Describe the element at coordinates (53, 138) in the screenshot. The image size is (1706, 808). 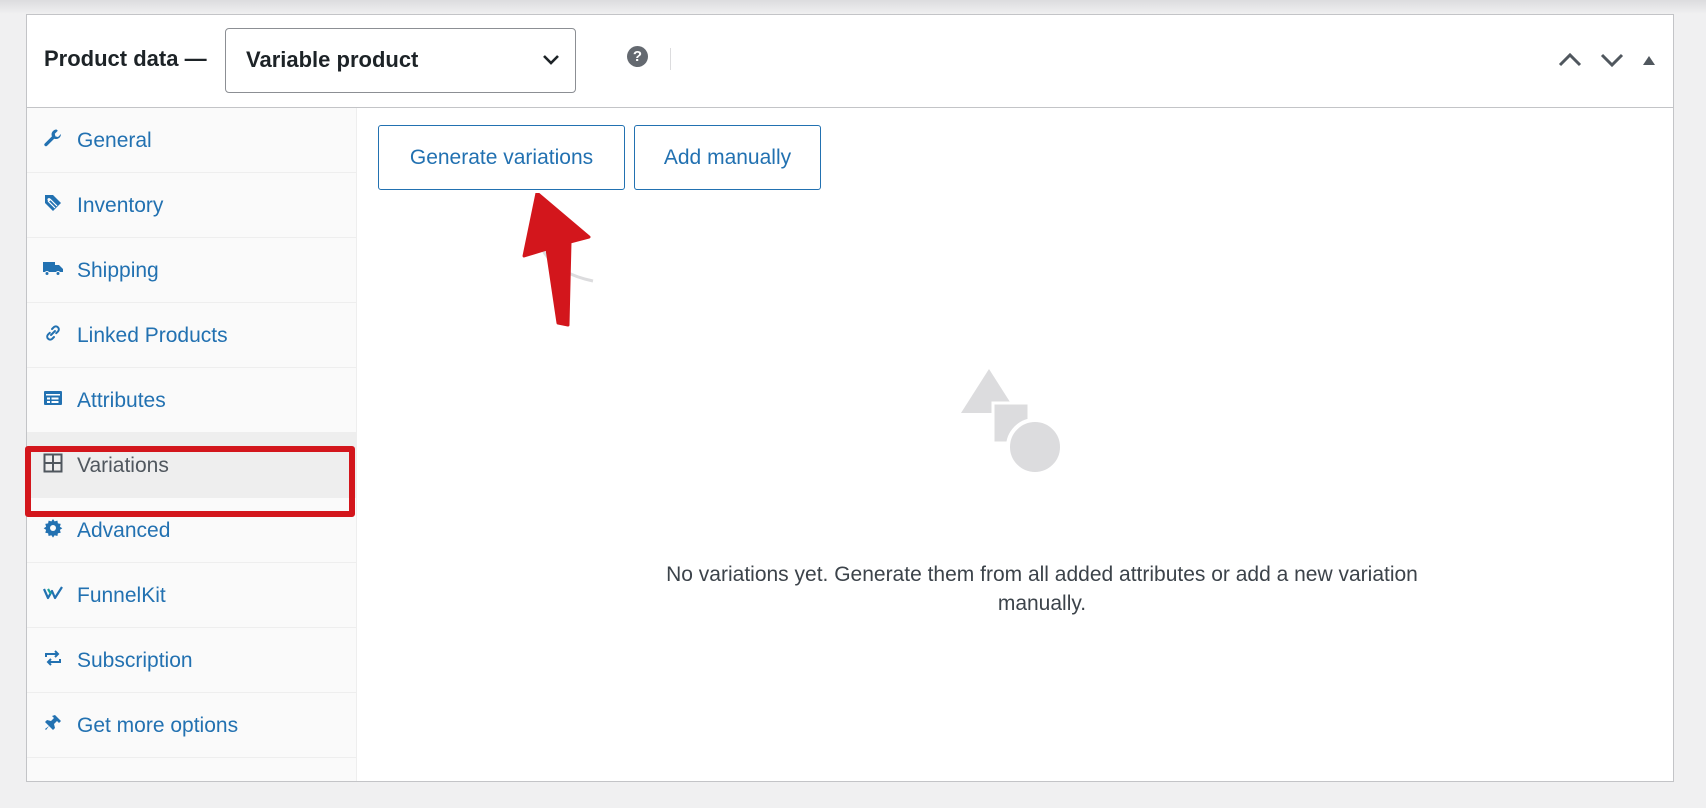
I see `wrench-icon` at that location.